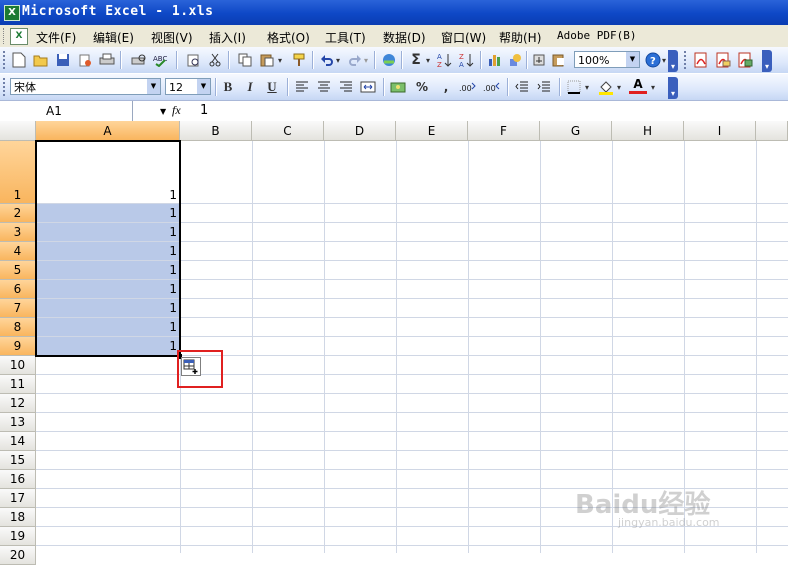 The image size is (788, 565). What do you see at coordinates (664, 60) in the screenshot?
I see `help-dropdown-icon: ▾` at bounding box center [664, 60].